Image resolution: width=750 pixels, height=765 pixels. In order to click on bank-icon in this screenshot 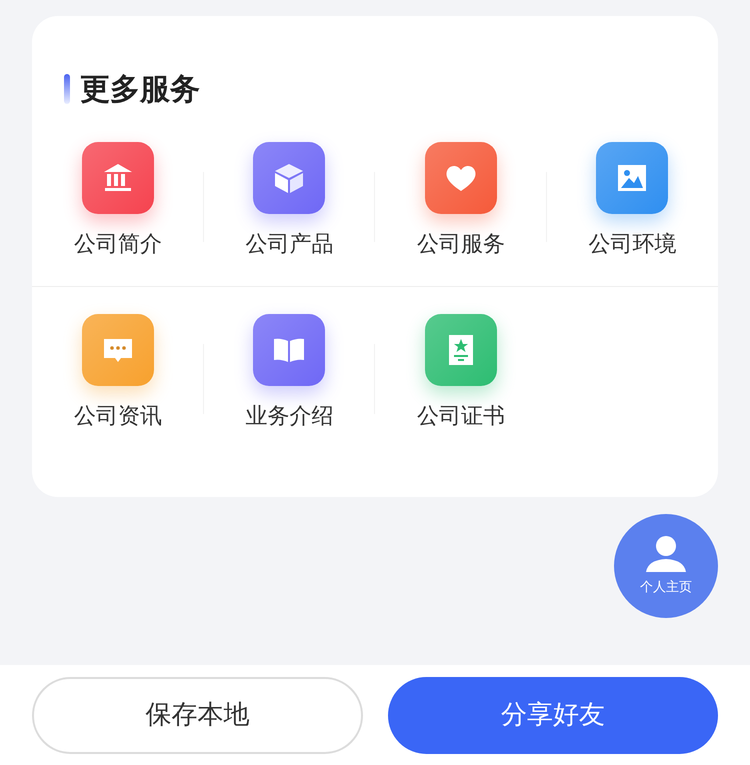, I will do `click(118, 178)`.